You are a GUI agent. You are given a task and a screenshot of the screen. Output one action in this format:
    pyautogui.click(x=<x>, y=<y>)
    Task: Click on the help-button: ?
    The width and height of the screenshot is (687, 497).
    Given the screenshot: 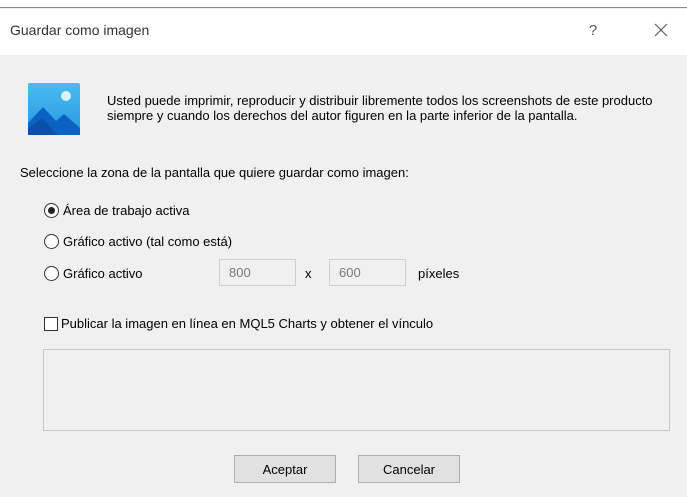 What is the action you would take?
    pyautogui.click(x=593, y=30)
    